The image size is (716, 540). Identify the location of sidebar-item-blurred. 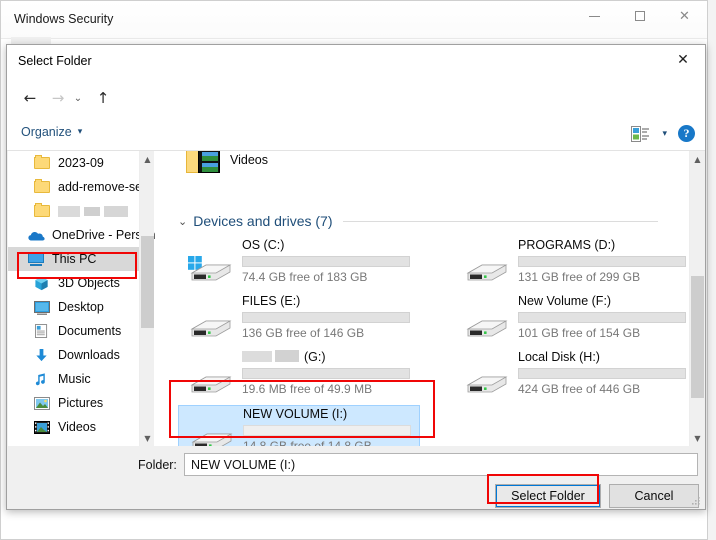
(81, 211).